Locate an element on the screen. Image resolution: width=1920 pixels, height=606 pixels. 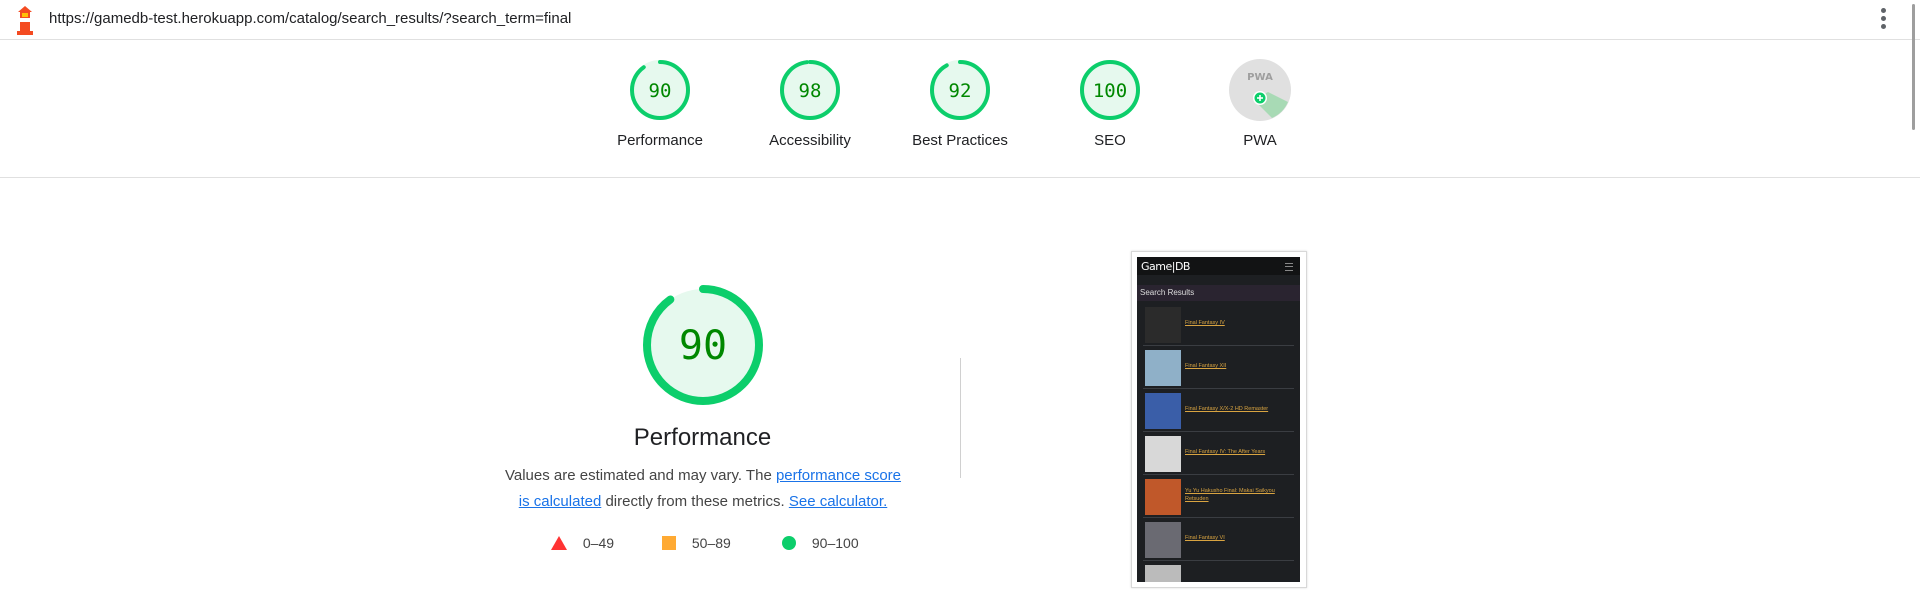
gauge-performance-label: Performance is located at coordinates (660, 140).